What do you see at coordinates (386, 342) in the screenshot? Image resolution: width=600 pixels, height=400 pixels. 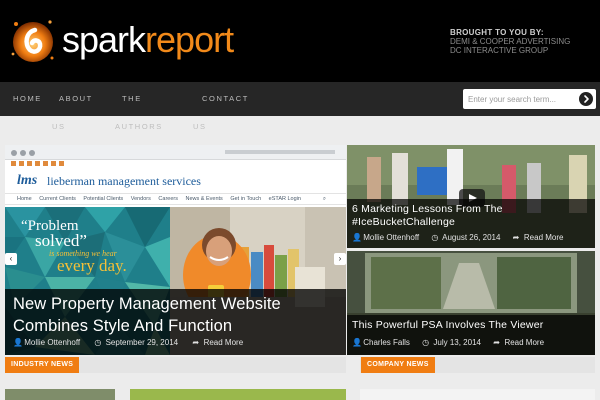 I see `side-post-2-author: Charles Falls` at bounding box center [386, 342].